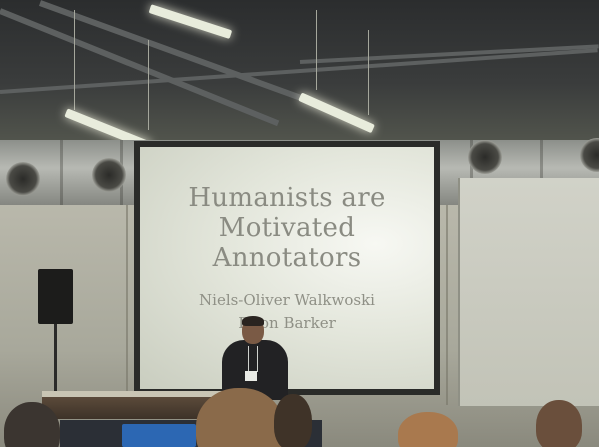  I want to click on name-badge, so click(251, 376).